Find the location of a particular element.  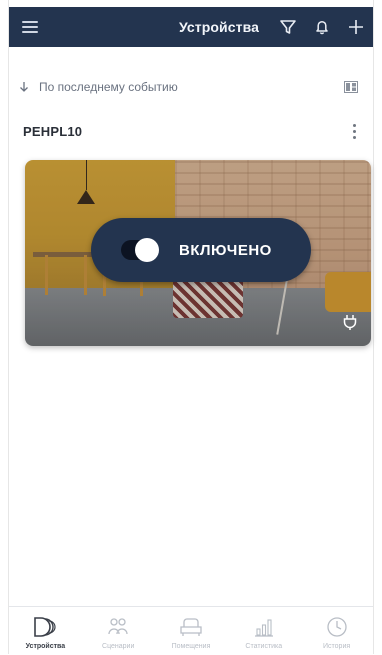

power-toggle: ВКЛЮЧЕНО is located at coordinates (201, 250).